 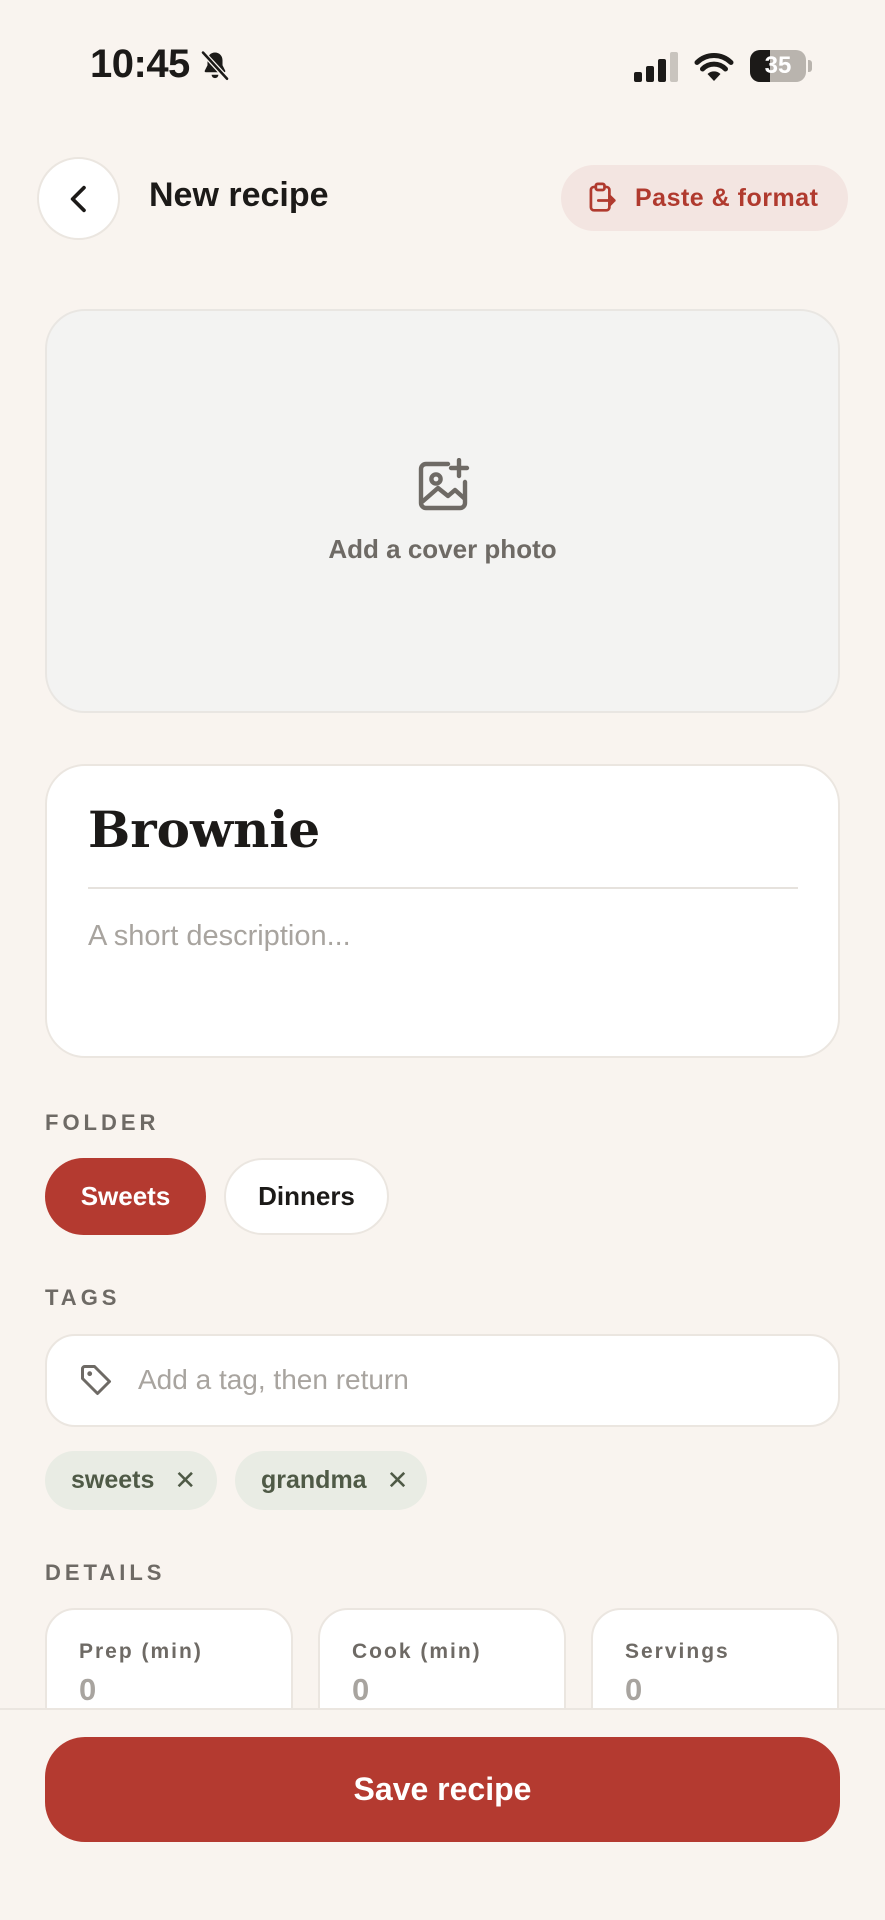 I want to click on tag-chip-grandma: grandma ✕, so click(x=331, y=1480).